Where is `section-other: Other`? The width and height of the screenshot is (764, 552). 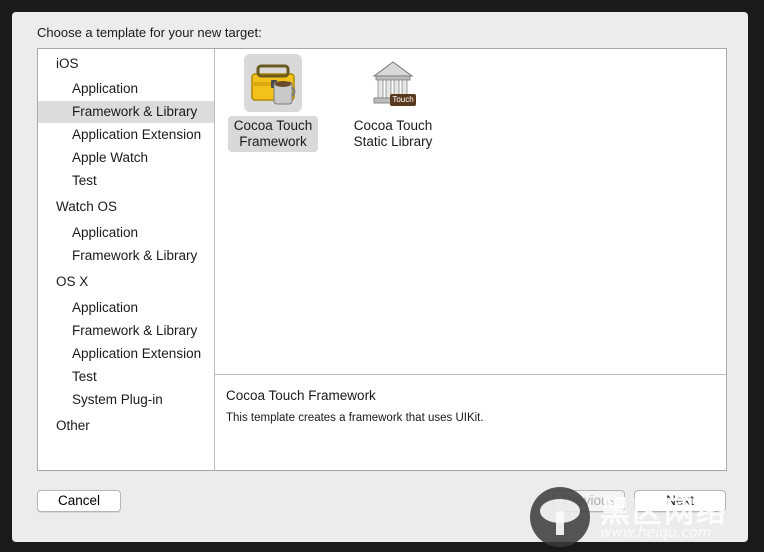 section-other: Other is located at coordinates (73, 425).